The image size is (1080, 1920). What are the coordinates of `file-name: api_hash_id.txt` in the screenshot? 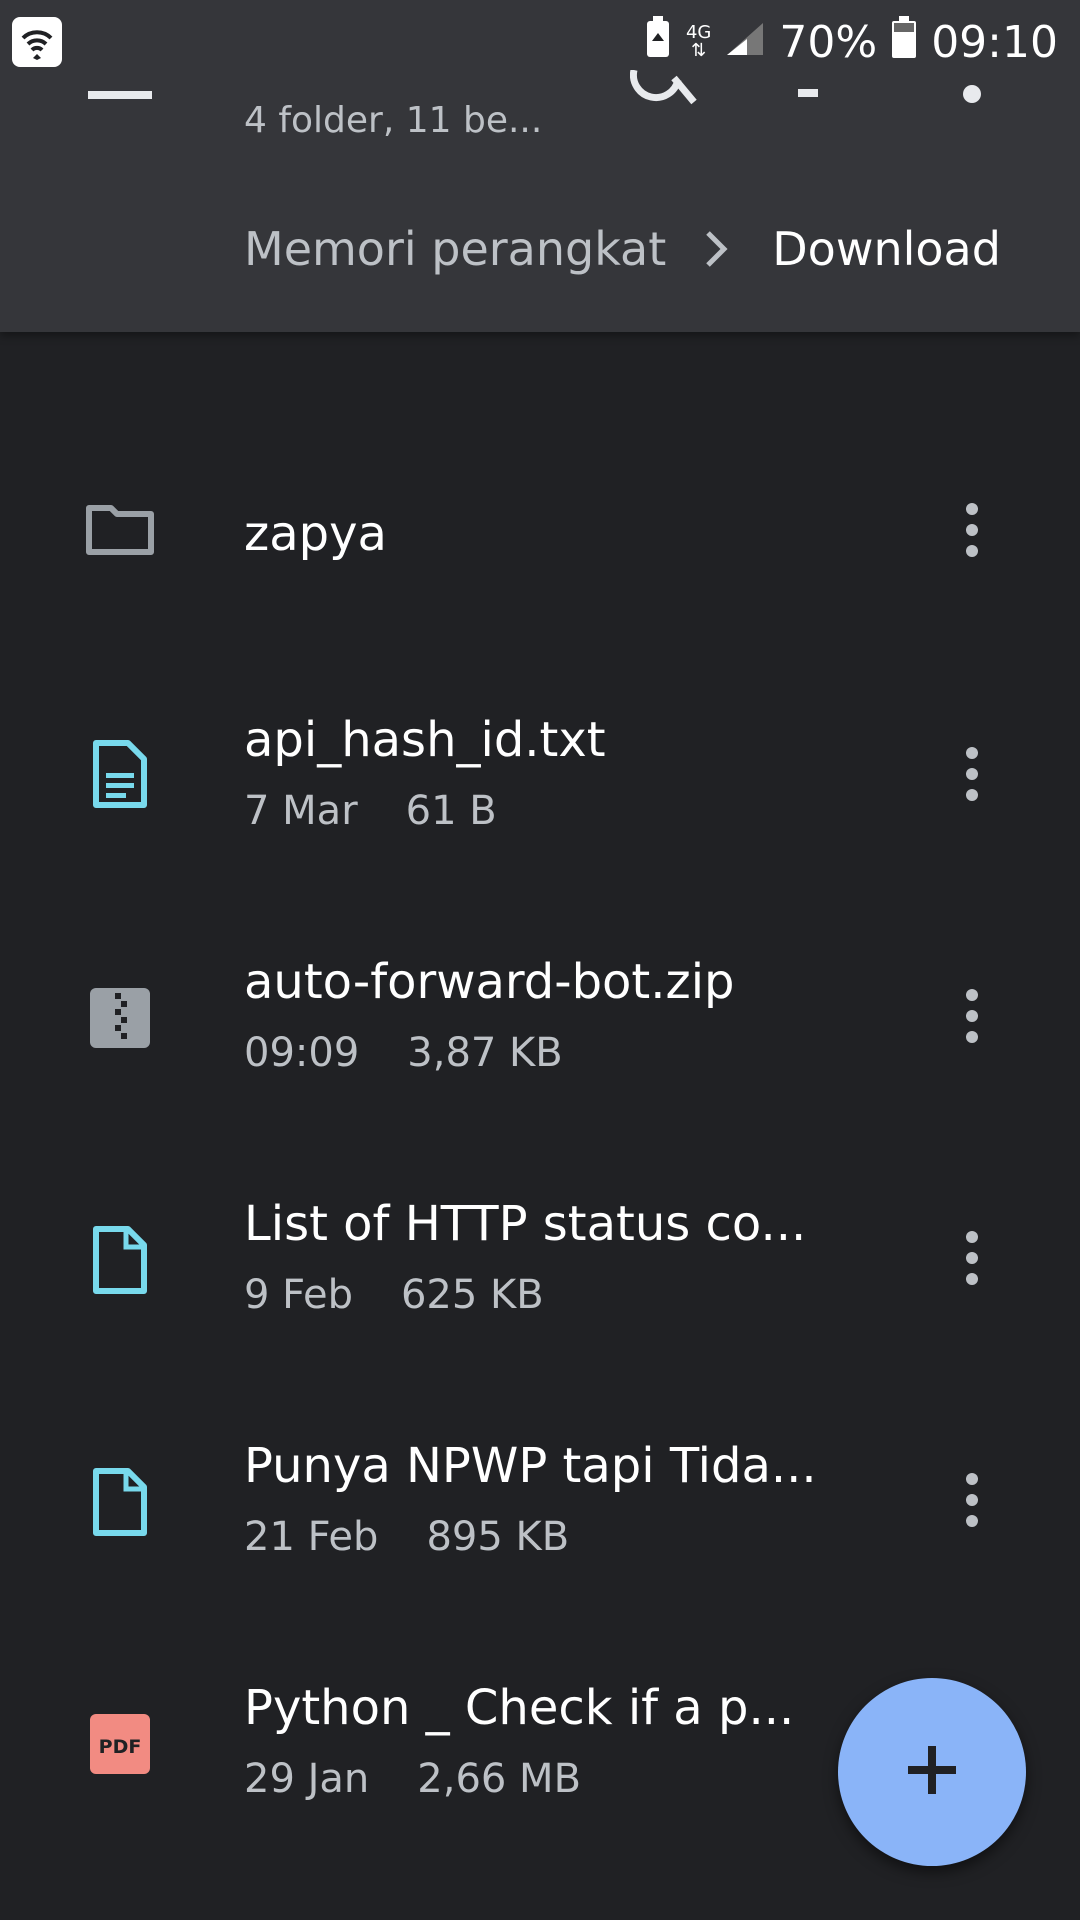 It's located at (425, 740).